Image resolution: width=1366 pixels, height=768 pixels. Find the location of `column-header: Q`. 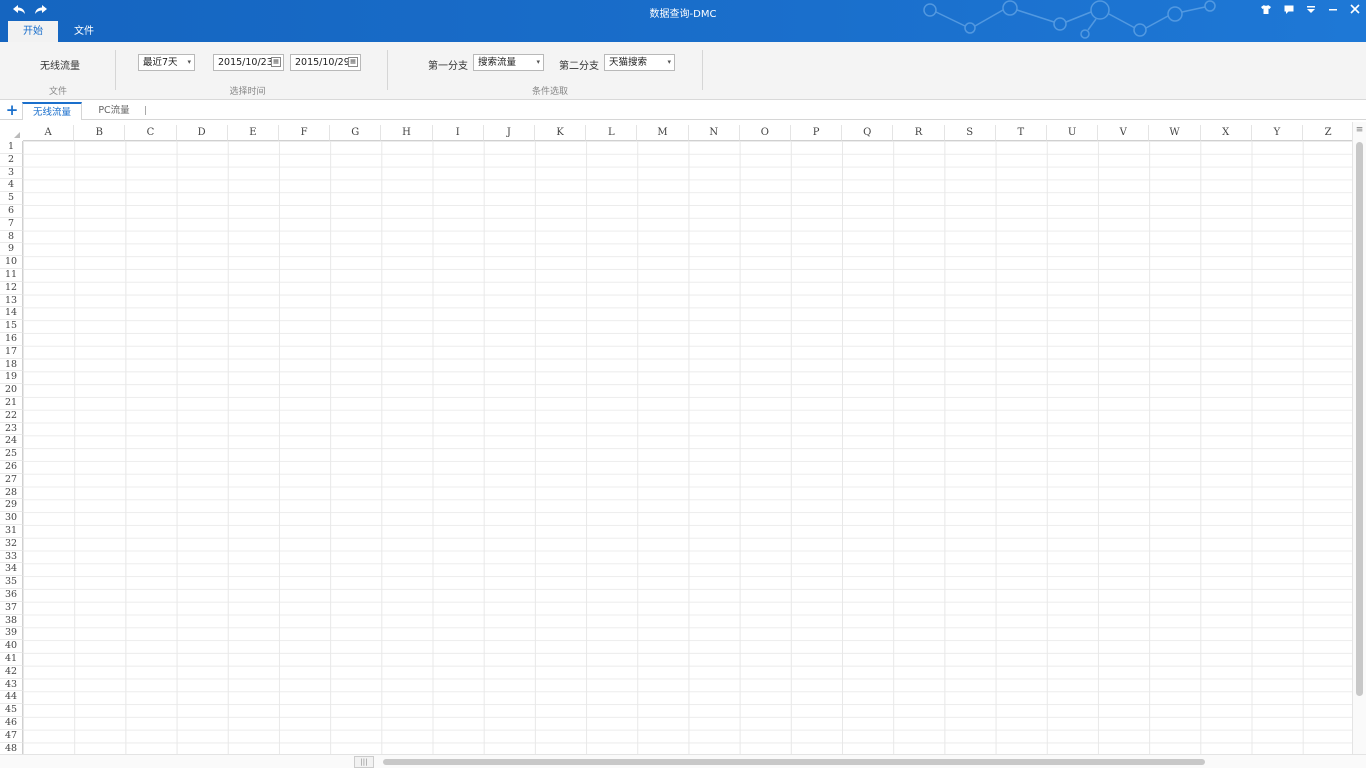

column-header: Q is located at coordinates (868, 133).